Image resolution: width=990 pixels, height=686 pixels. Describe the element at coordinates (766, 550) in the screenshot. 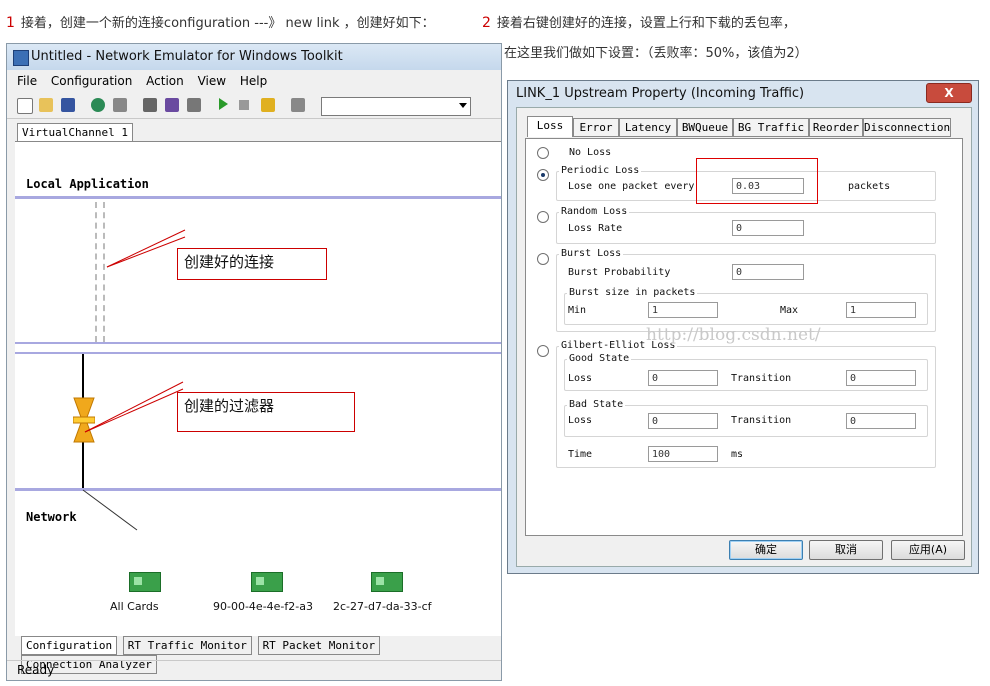

I see `ok-button: 确定` at that location.